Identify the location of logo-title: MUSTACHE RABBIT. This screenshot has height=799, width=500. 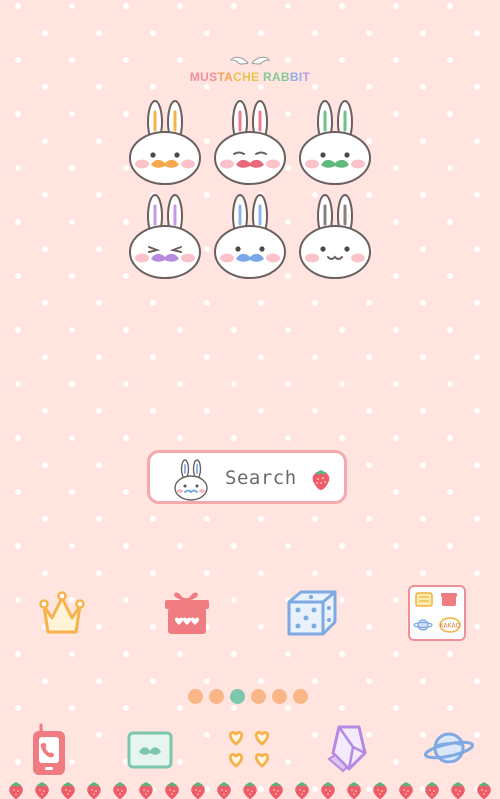
(250, 77).